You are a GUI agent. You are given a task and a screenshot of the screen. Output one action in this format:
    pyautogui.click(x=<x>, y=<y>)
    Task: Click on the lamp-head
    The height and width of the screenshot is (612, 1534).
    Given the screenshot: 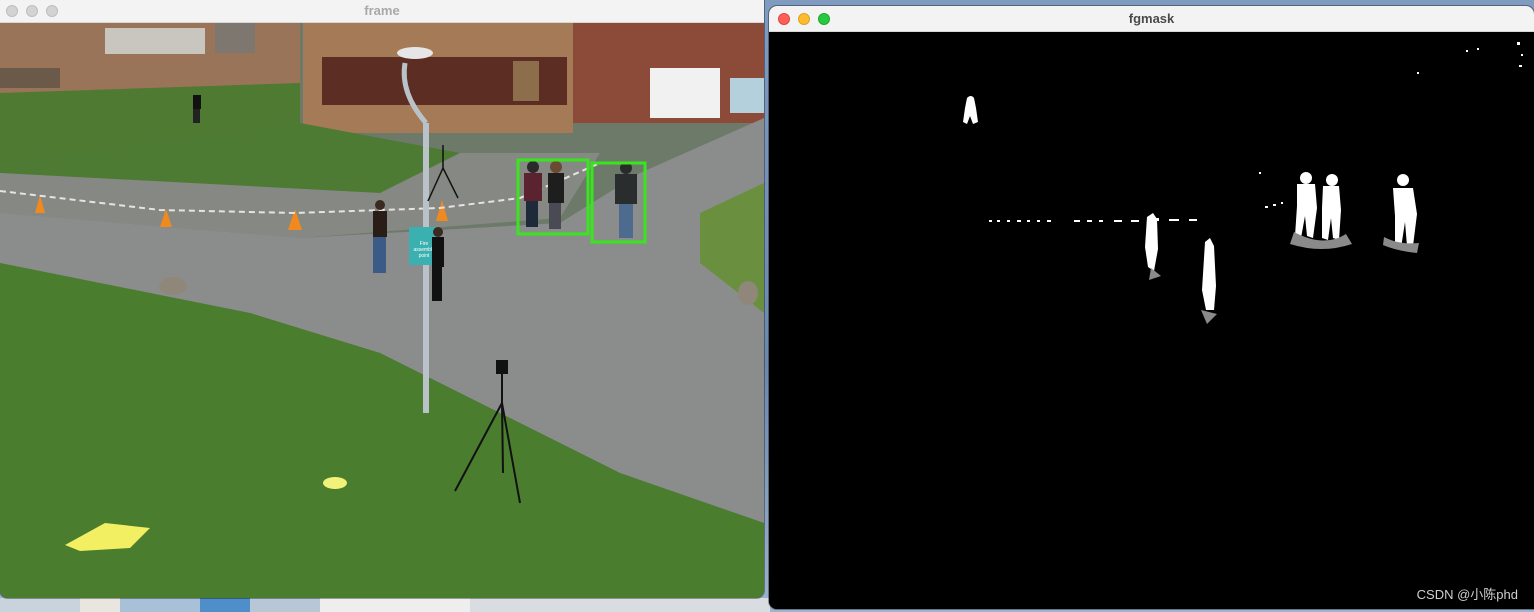 What is the action you would take?
    pyautogui.click(x=415, y=53)
    